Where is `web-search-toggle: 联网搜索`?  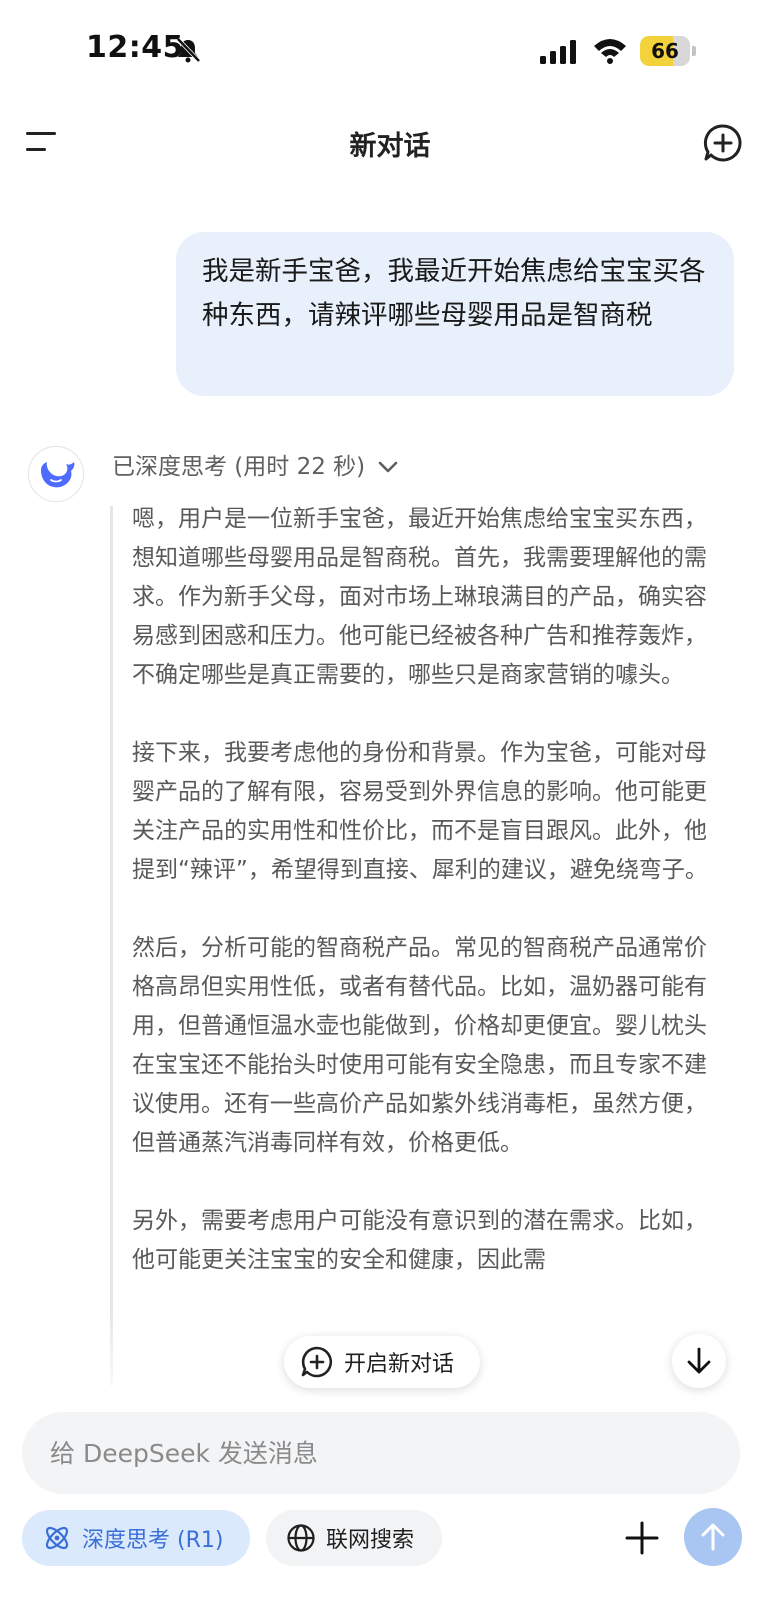
web-search-toggle: 联网搜索 is located at coordinates (354, 1538).